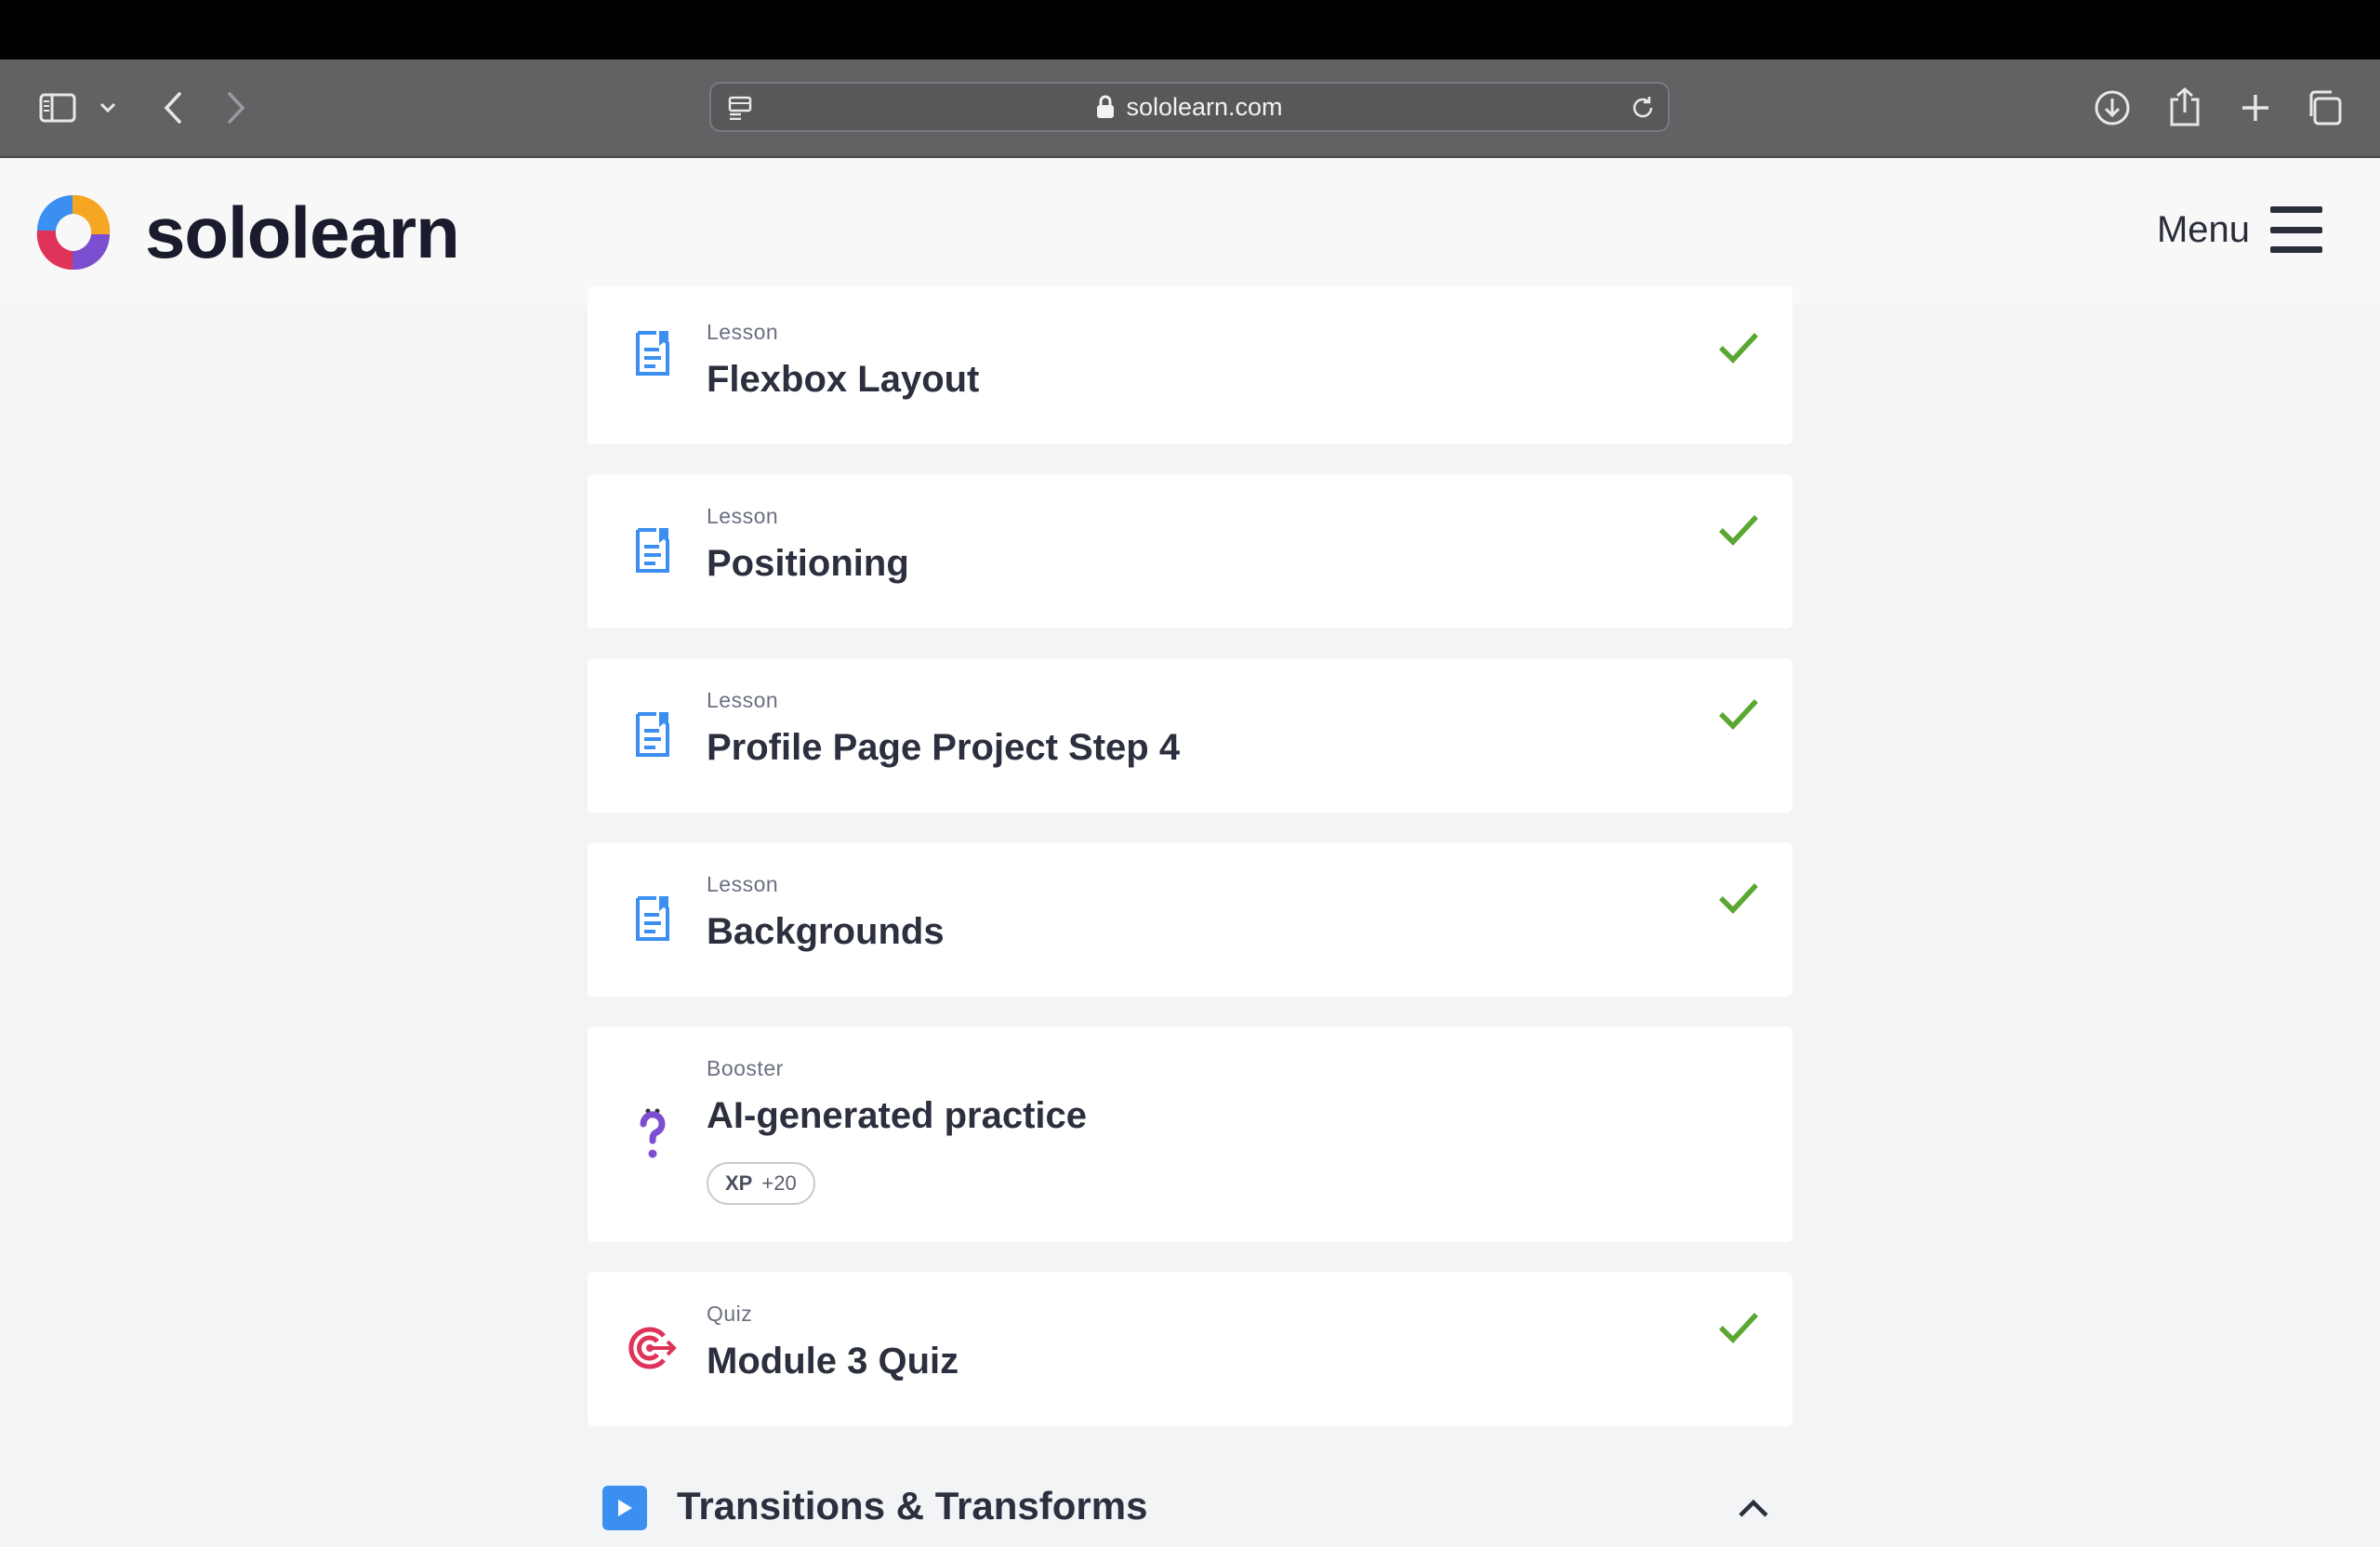 This screenshot has width=2380, height=1547. I want to click on download-icon, so click(2112, 107).